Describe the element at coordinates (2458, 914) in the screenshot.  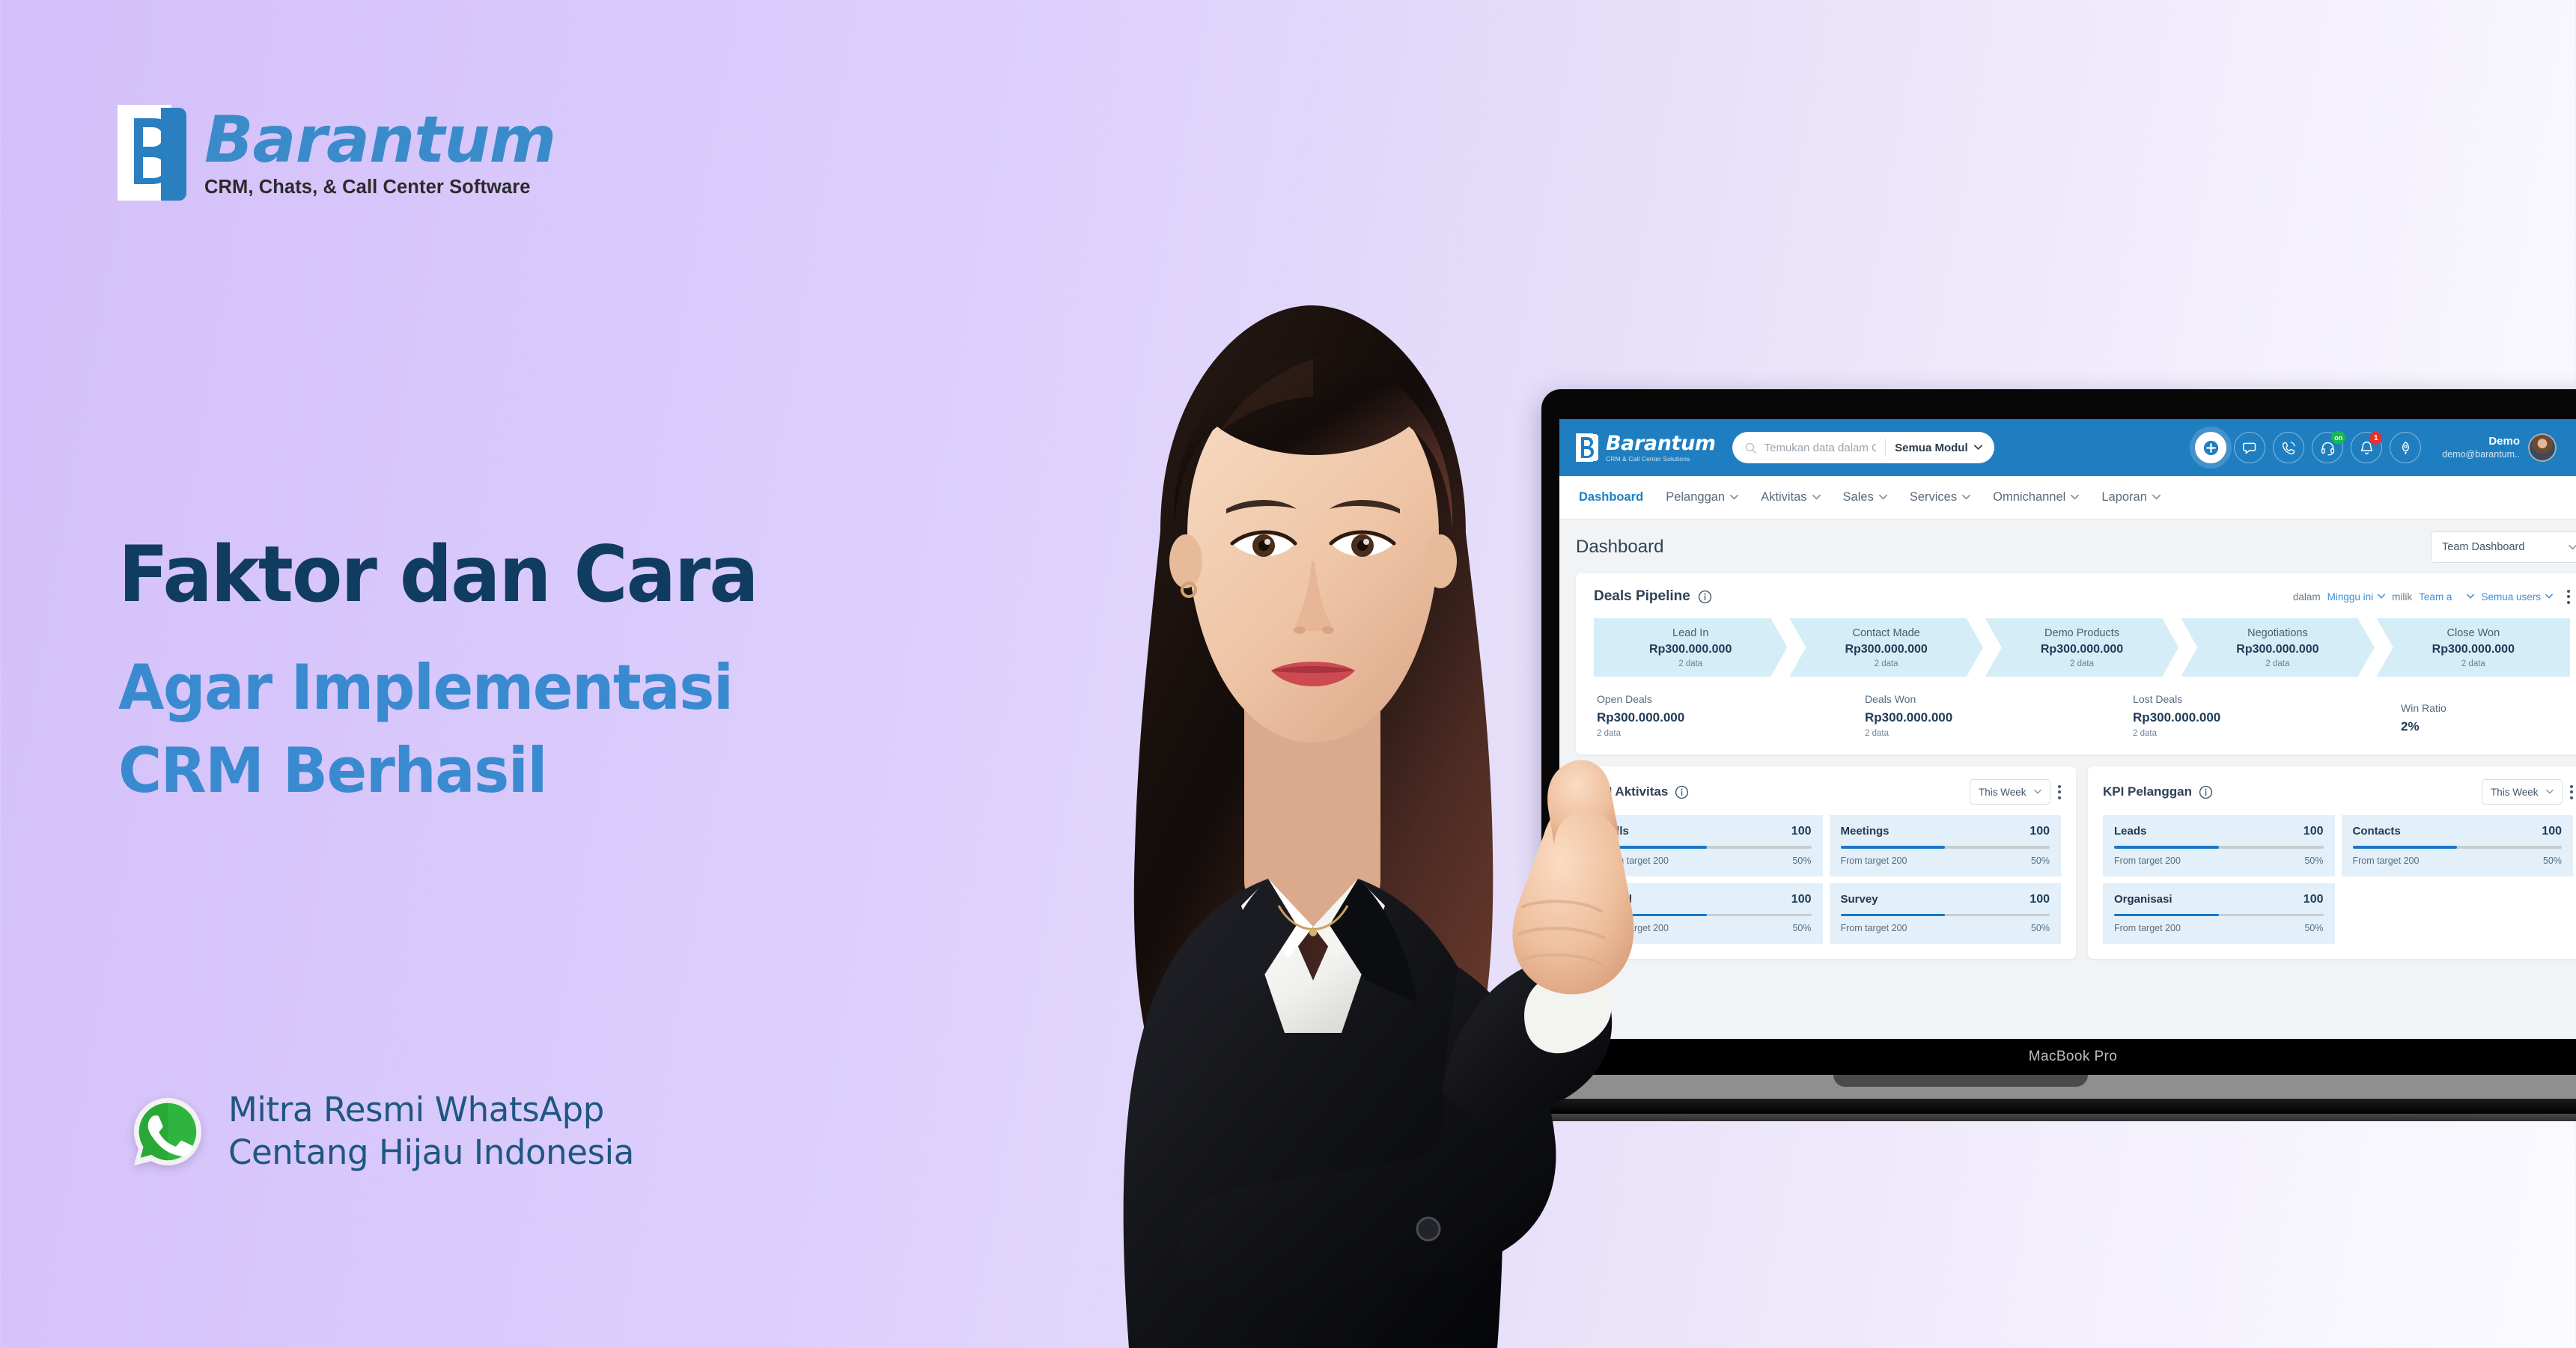
I see `kpi-item-placeholder` at that location.